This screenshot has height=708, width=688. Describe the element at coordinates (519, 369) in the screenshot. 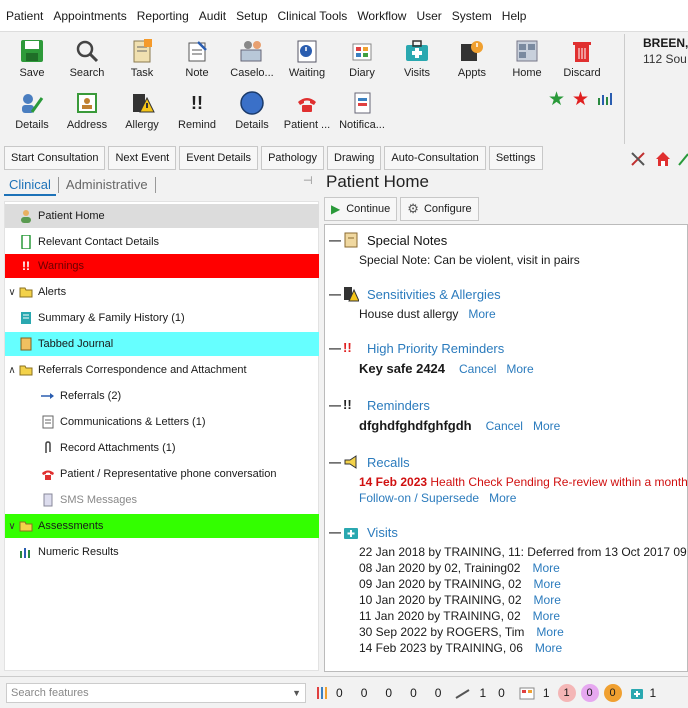

I see `high-priority-more-link: More` at that location.